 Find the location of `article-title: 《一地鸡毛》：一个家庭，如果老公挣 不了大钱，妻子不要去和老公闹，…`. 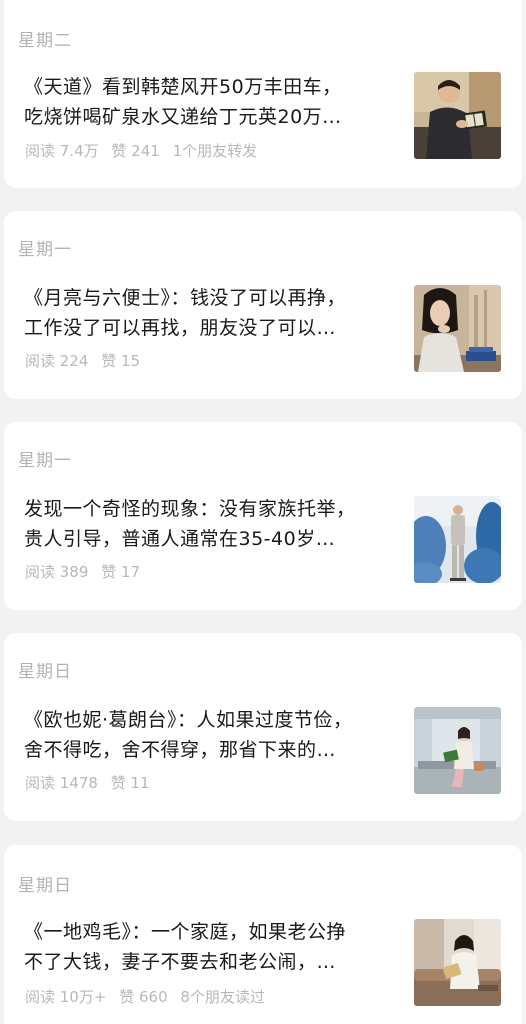

article-title: 《一地鸡毛》：一个家庭，如果老公挣 不了大钱，妻子不要去和老公闹，… is located at coordinates (210, 947).